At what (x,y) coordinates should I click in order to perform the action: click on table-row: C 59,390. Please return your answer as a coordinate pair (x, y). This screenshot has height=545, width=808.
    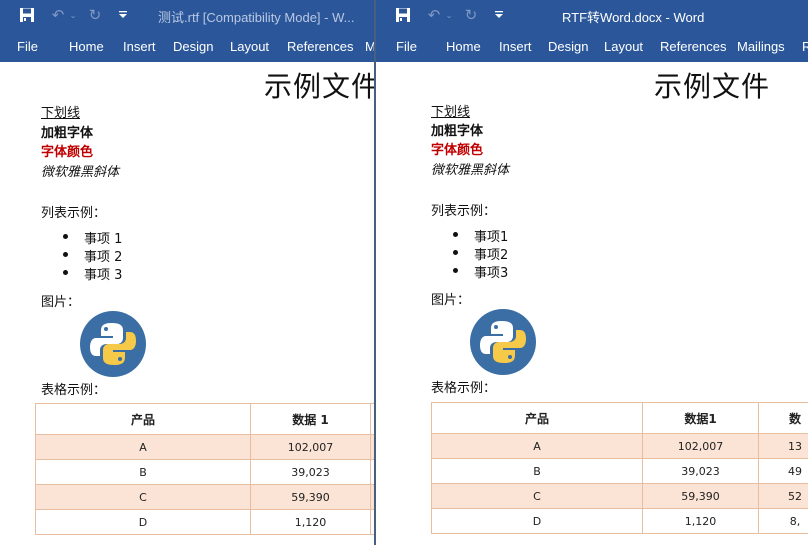
    Looking at the image, I should click on (204, 497).